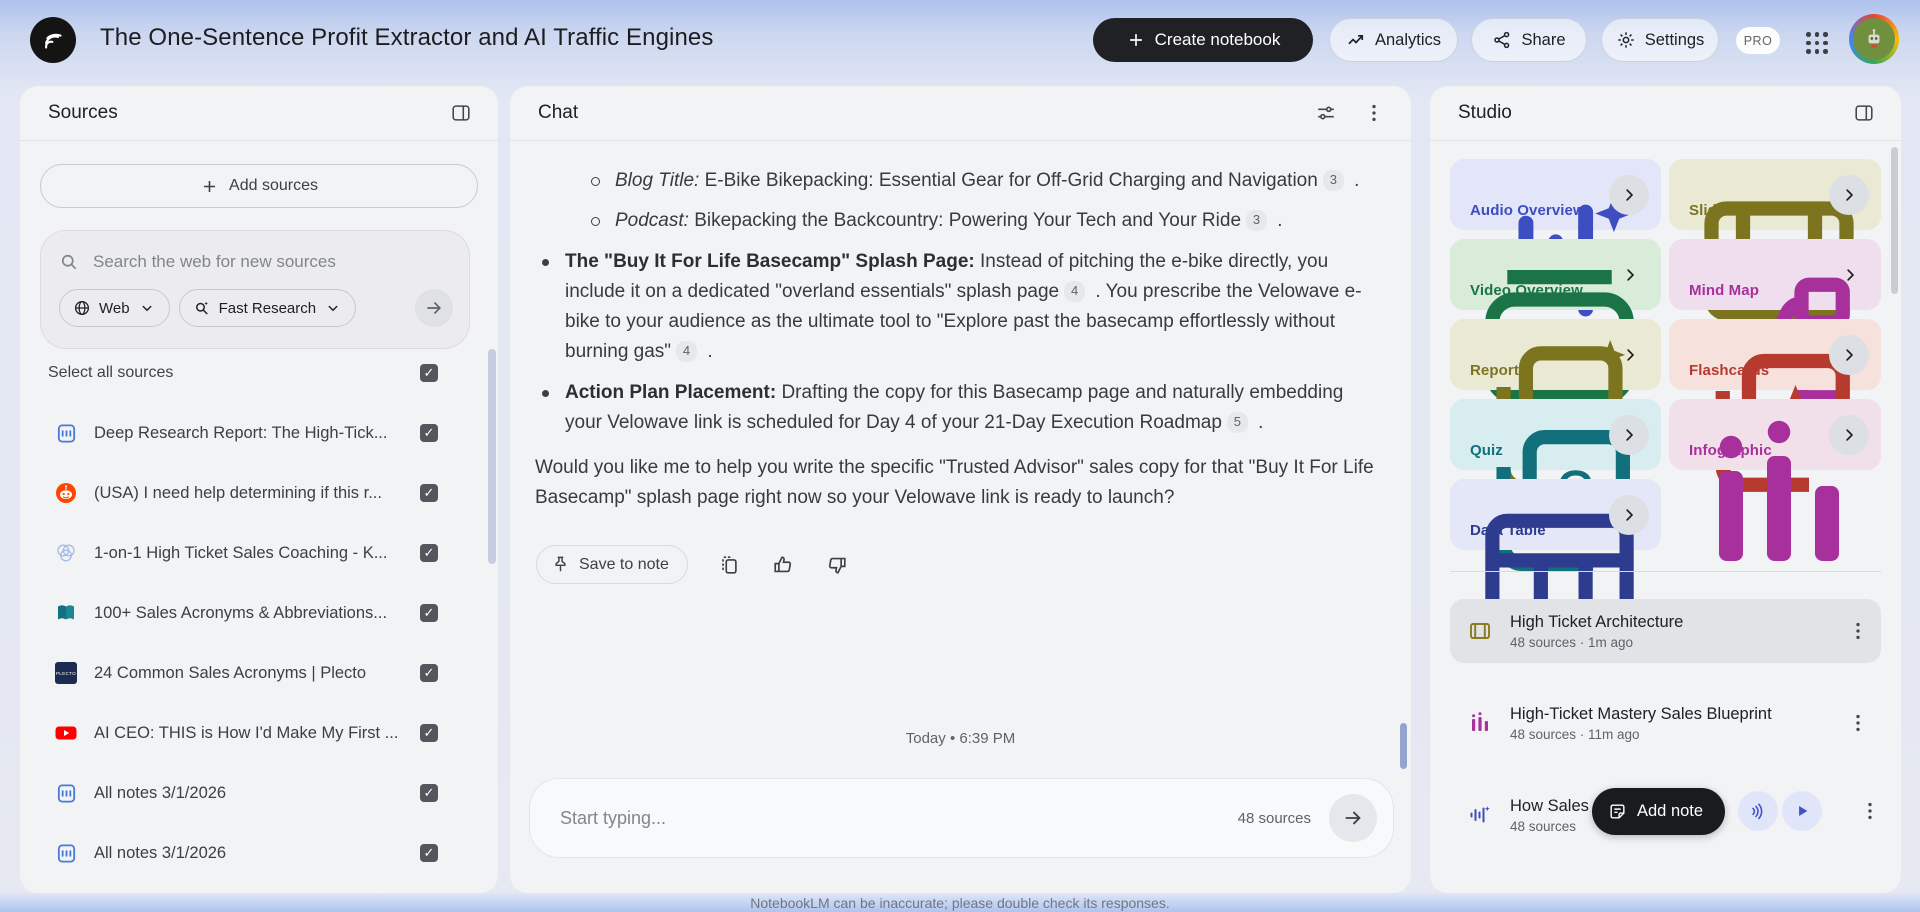 The image size is (1920, 912). Describe the element at coordinates (1529, 40) in the screenshot. I see `share-button: Share` at that location.